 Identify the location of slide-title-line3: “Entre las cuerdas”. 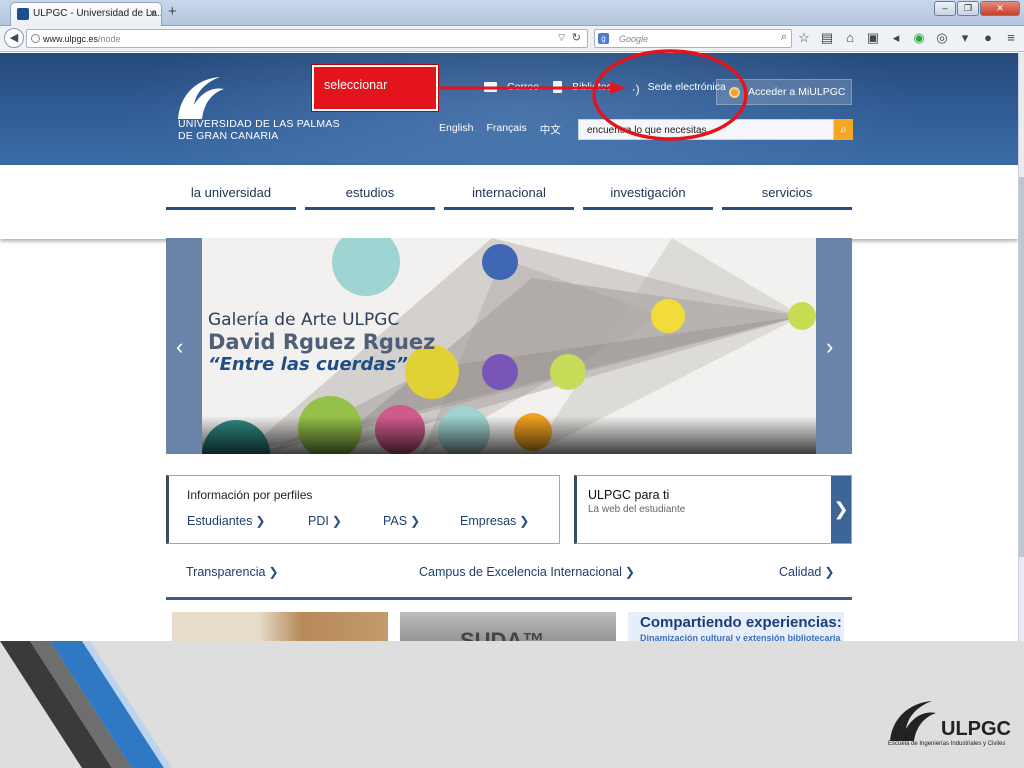
(308, 364).